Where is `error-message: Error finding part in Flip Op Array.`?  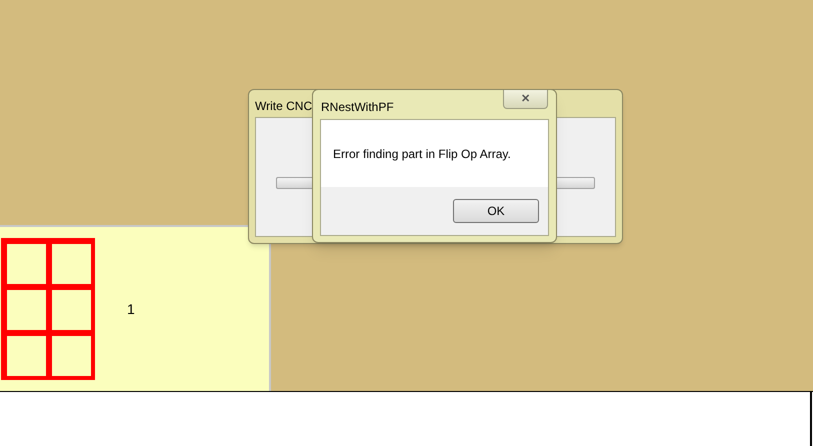 error-message: Error finding part in Flip Op Array. is located at coordinates (422, 154).